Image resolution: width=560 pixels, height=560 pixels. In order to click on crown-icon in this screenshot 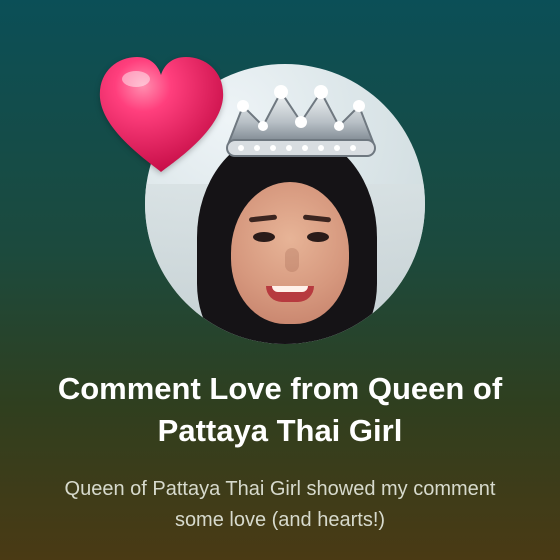, I will do `click(301, 122)`.